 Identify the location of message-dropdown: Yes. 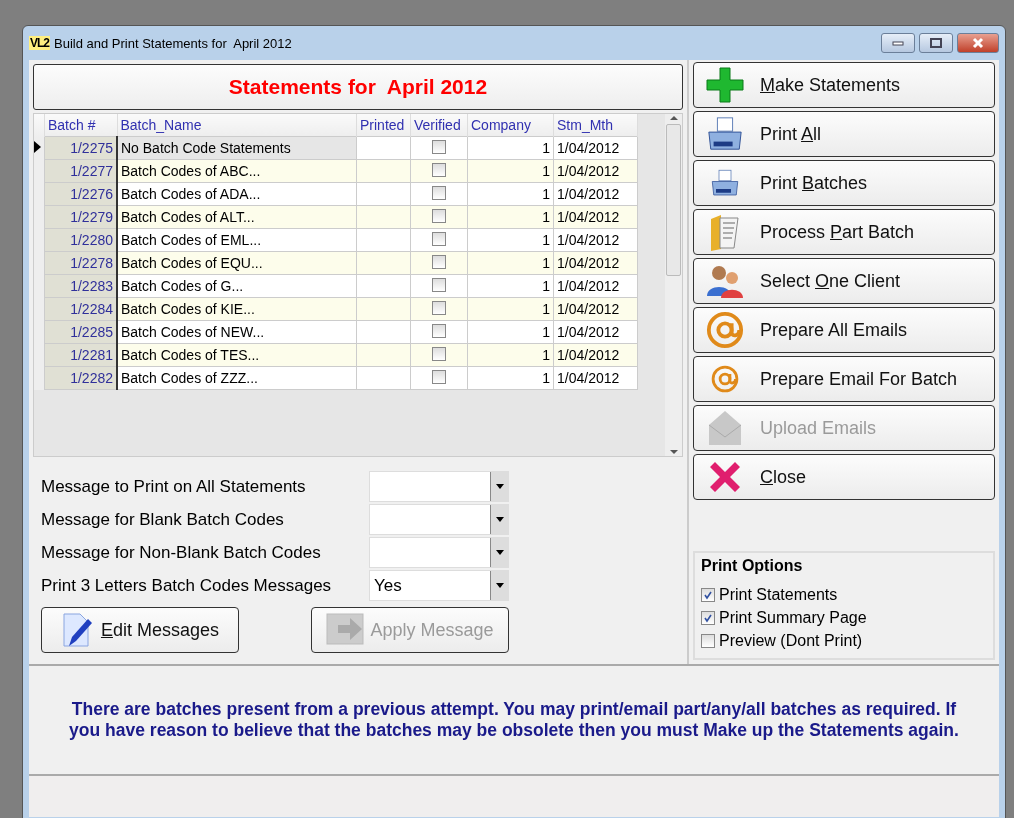
(439, 585).